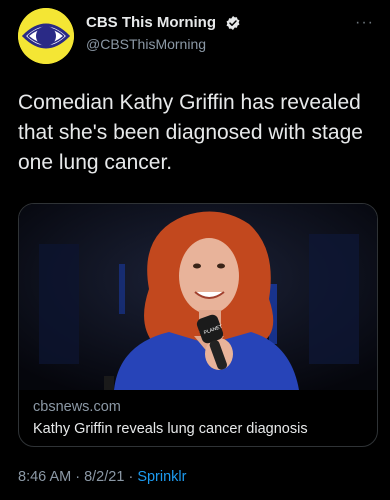 The width and height of the screenshot is (390, 500). I want to click on display-name: CBS This Morning, so click(151, 22).